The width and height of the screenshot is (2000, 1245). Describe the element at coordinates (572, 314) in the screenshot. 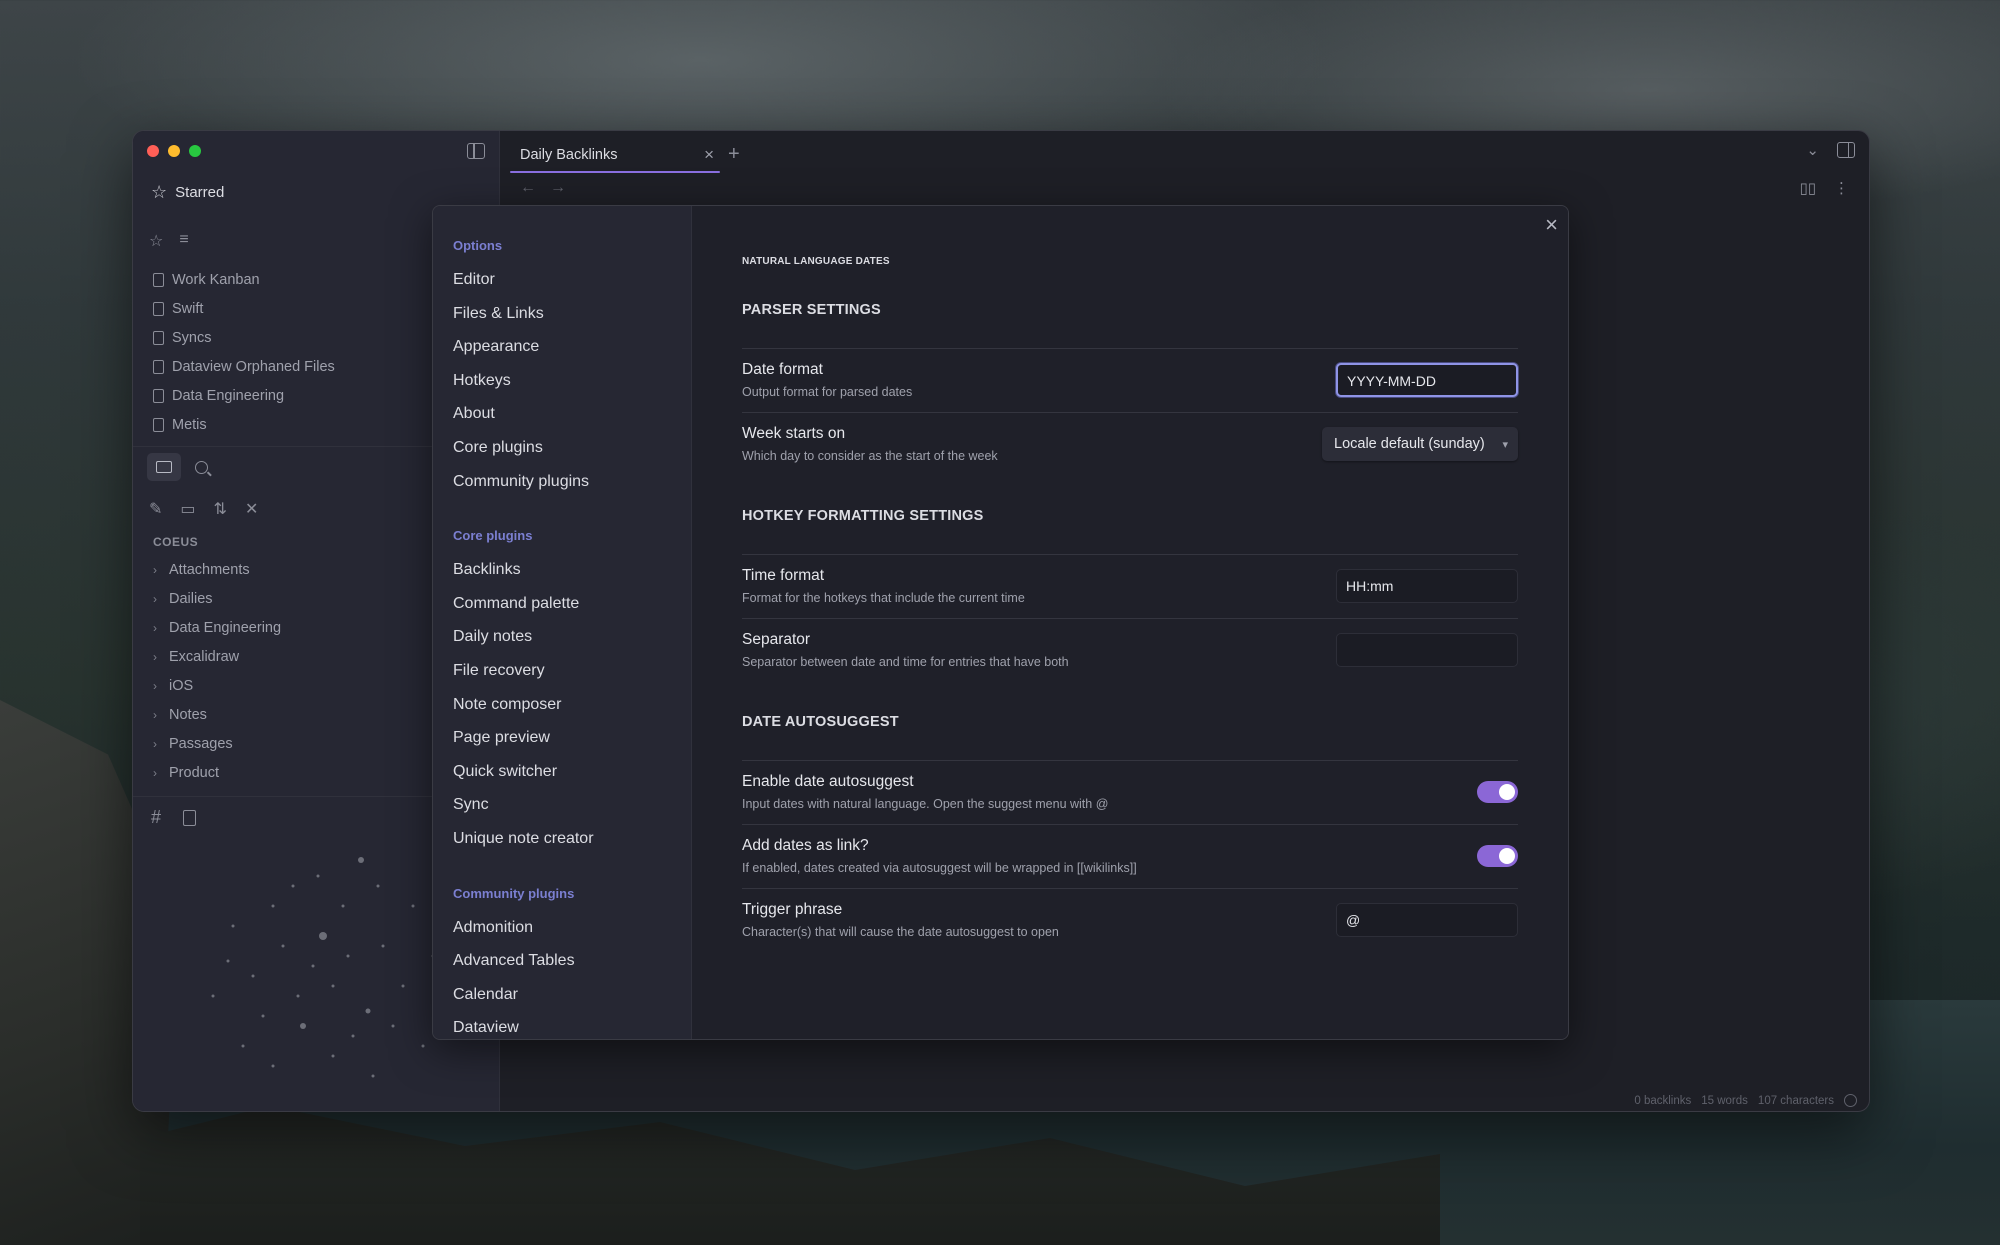

I see `nav-item-files-links: Files & Links` at that location.